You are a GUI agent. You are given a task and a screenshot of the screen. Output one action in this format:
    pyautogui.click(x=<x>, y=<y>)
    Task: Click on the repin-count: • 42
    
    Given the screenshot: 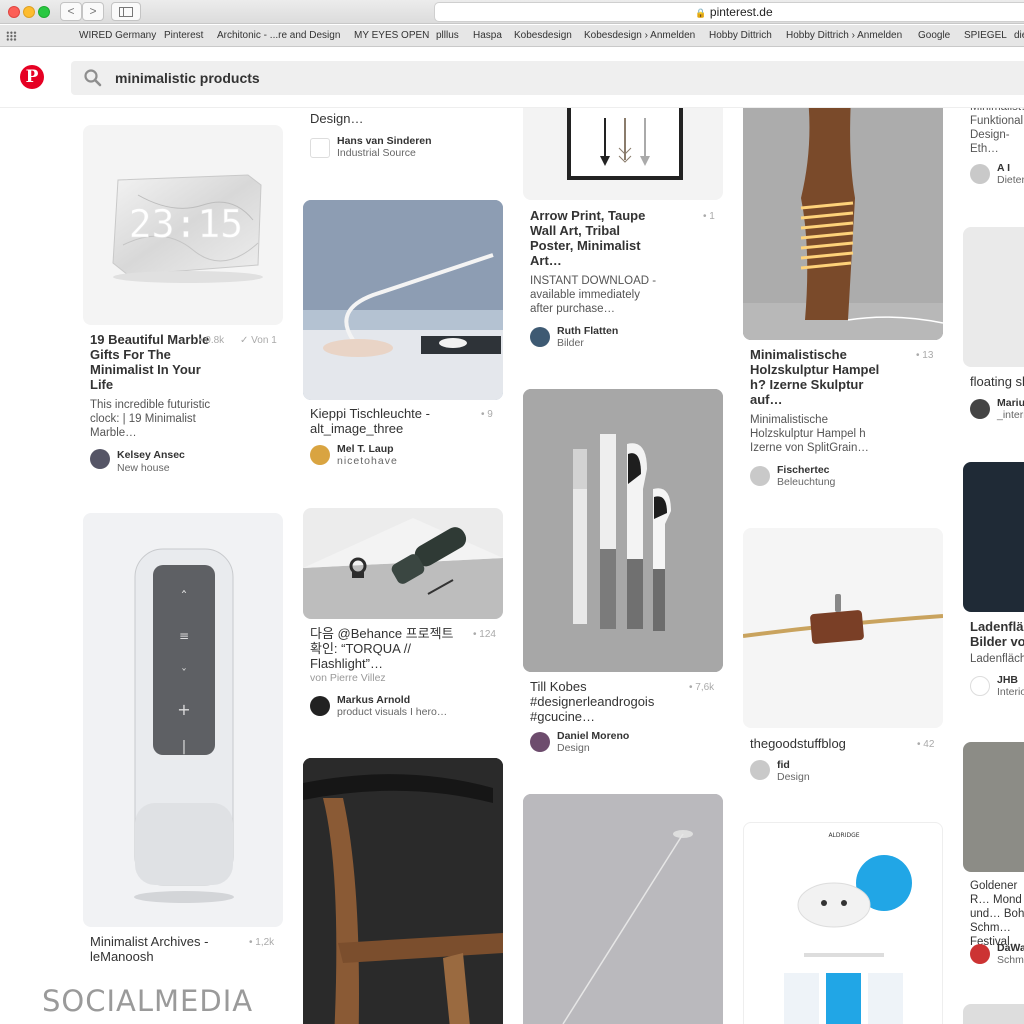 What is the action you would take?
    pyautogui.click(x=926, y=744)
    